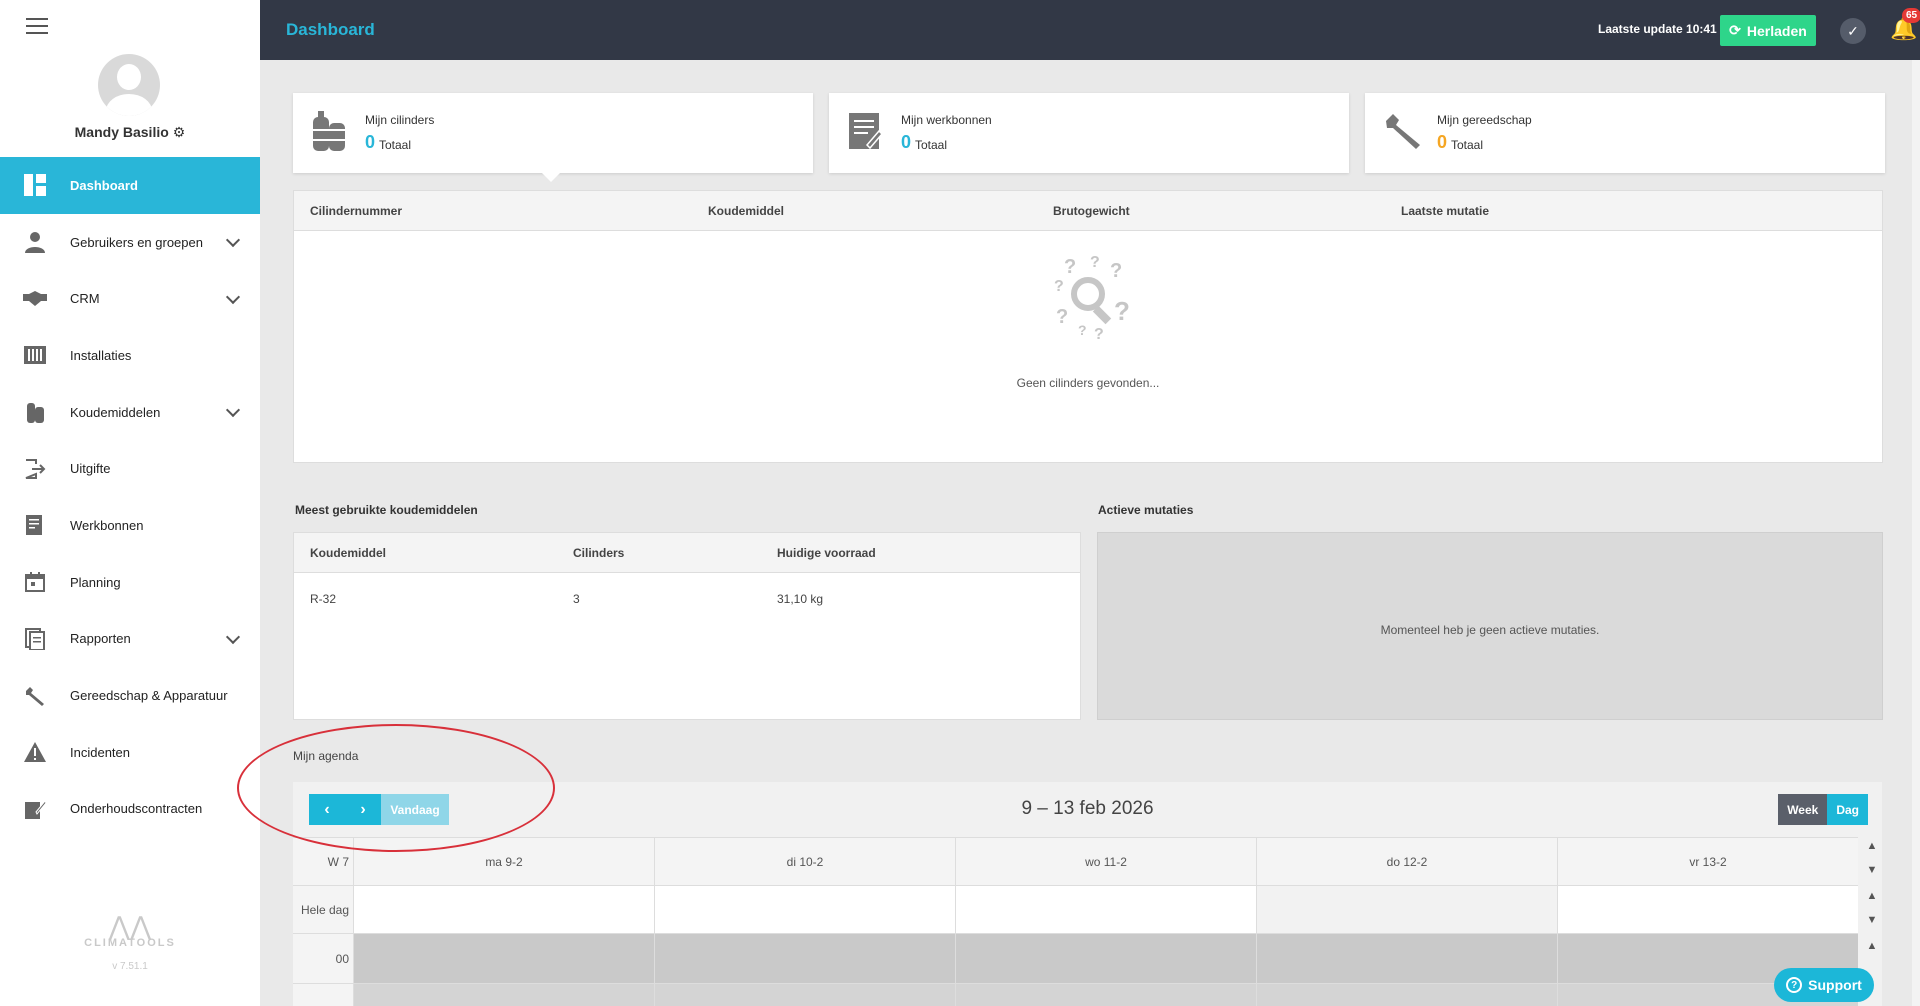  I want to click on day-header: vr 13-2, so click(1707, 861).